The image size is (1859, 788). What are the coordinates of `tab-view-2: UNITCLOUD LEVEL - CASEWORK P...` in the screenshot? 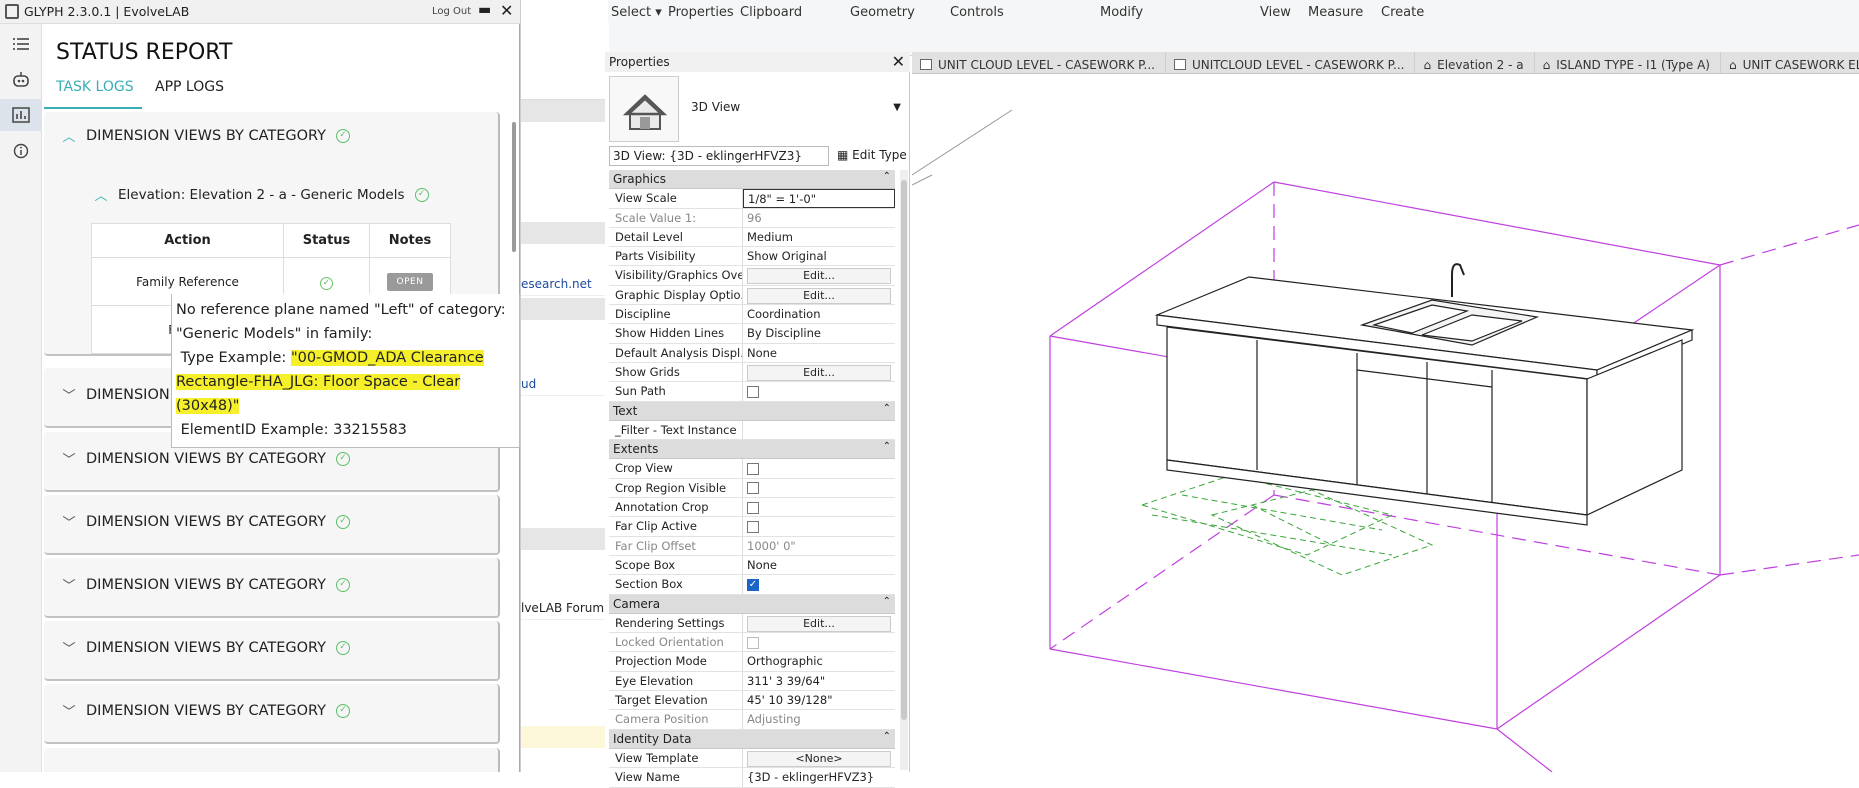 It's located at (1291, 62).